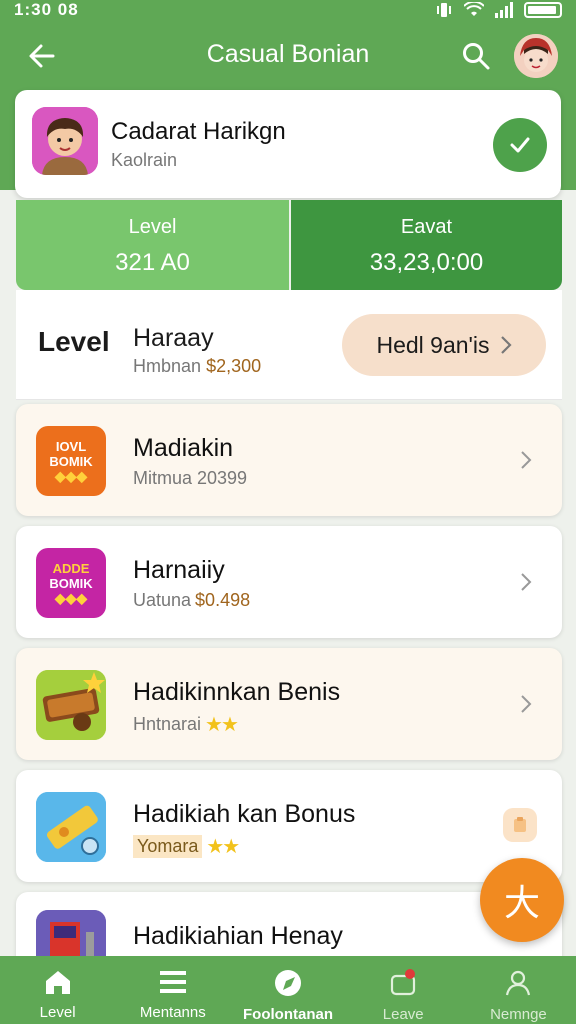 Image resolution: width=576 pixels, height=1024 pixels. What do you see at coordinates (426, 262) in the screenshot?
I see `stat-event-value: 33,23,0:00` at bounding box center [426, 262].